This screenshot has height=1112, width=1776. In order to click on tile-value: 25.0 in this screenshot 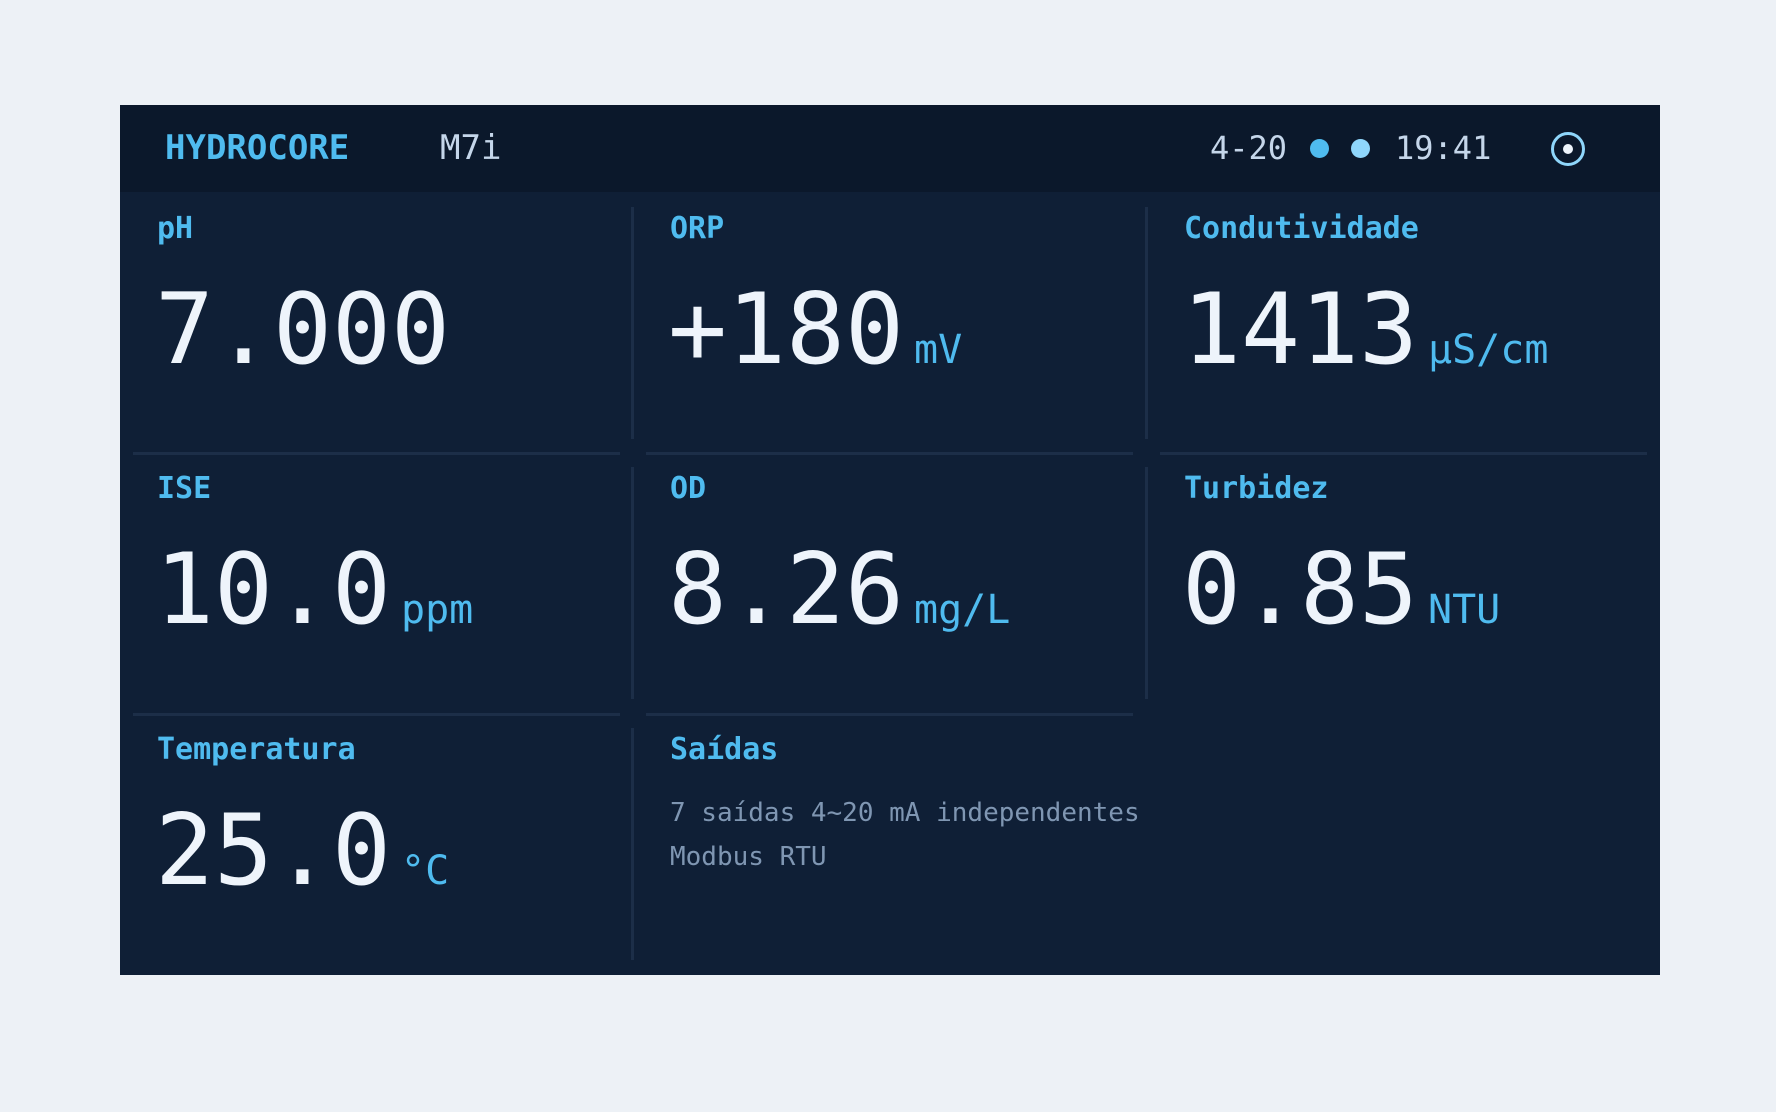, I will do `click(273, 851)`.